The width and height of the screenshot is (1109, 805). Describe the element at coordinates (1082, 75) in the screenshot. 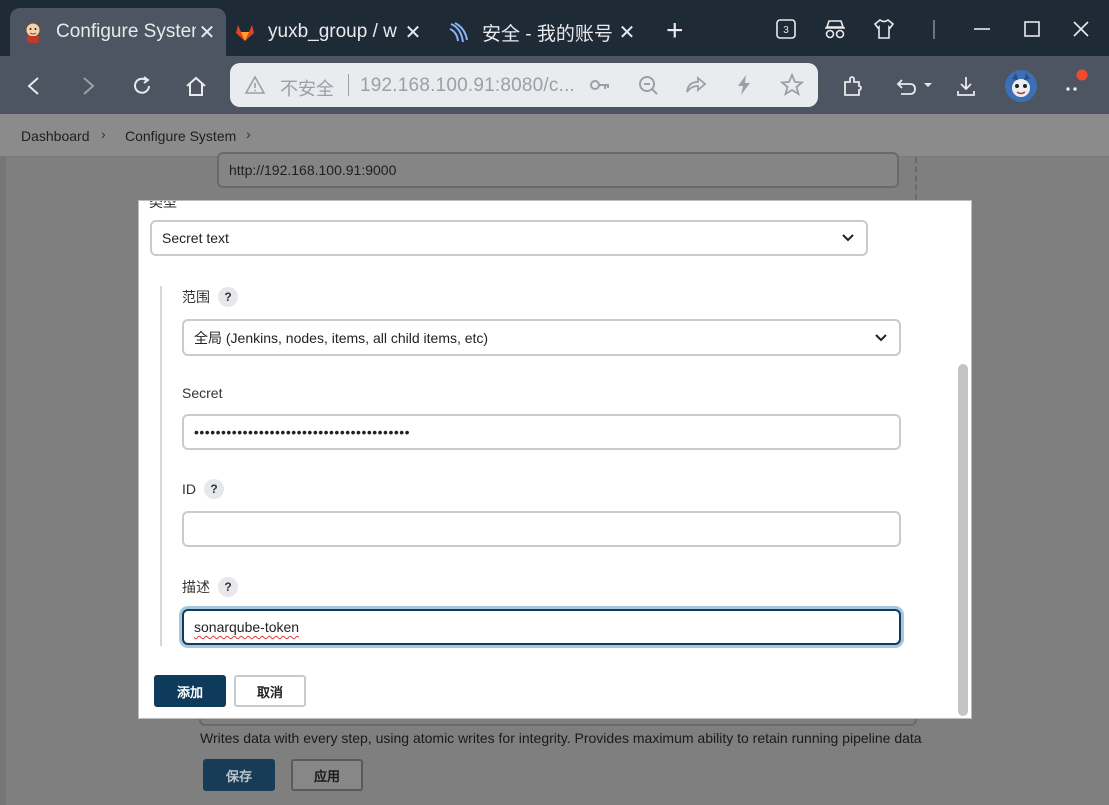

I see `notification-dot` at that location.